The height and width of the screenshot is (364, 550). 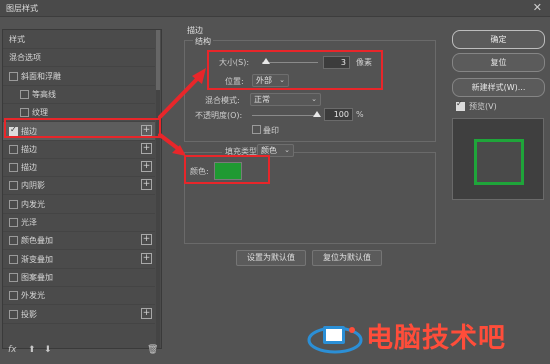 I want to click on arrow-to-fill, so click(x=170, y=142).